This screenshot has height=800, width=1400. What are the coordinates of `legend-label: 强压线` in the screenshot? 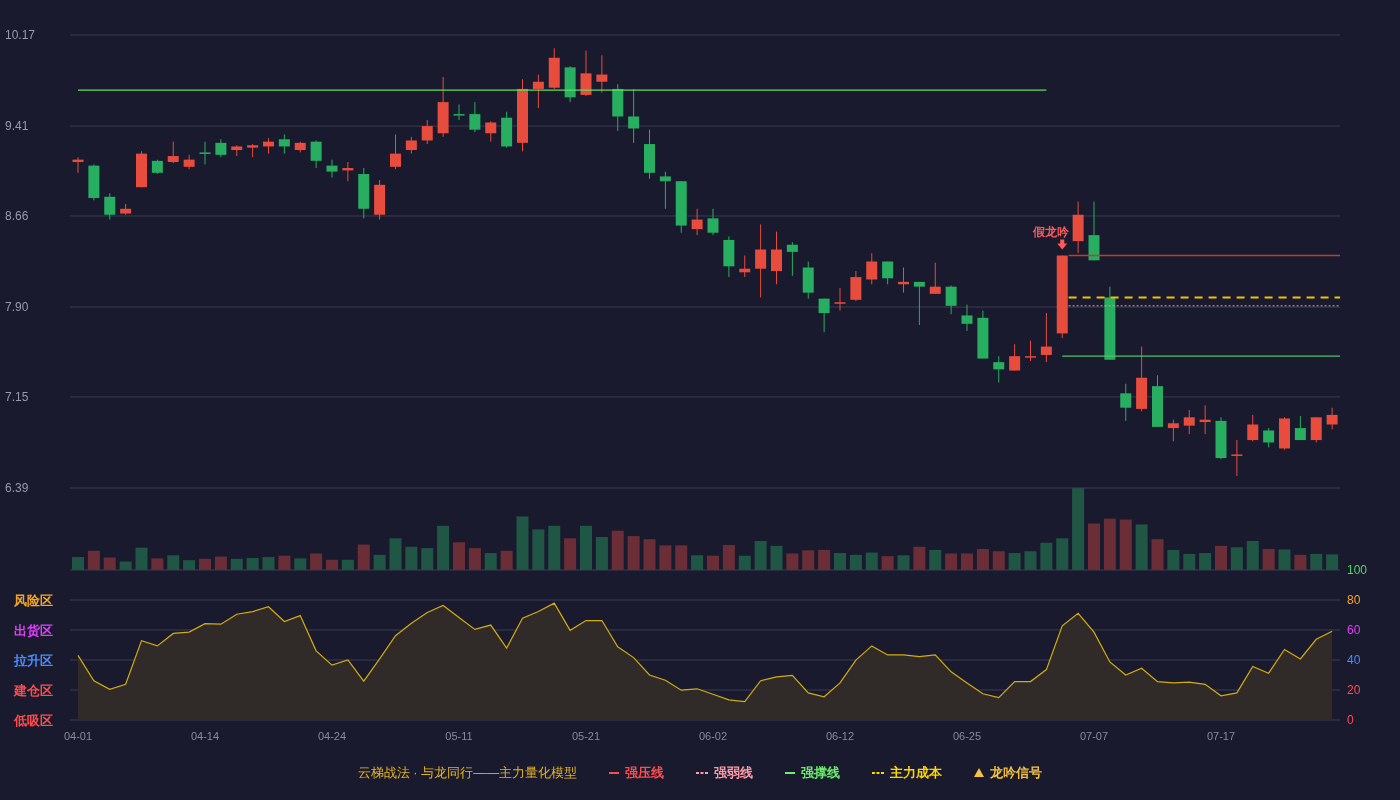 It's located at (645, 773).